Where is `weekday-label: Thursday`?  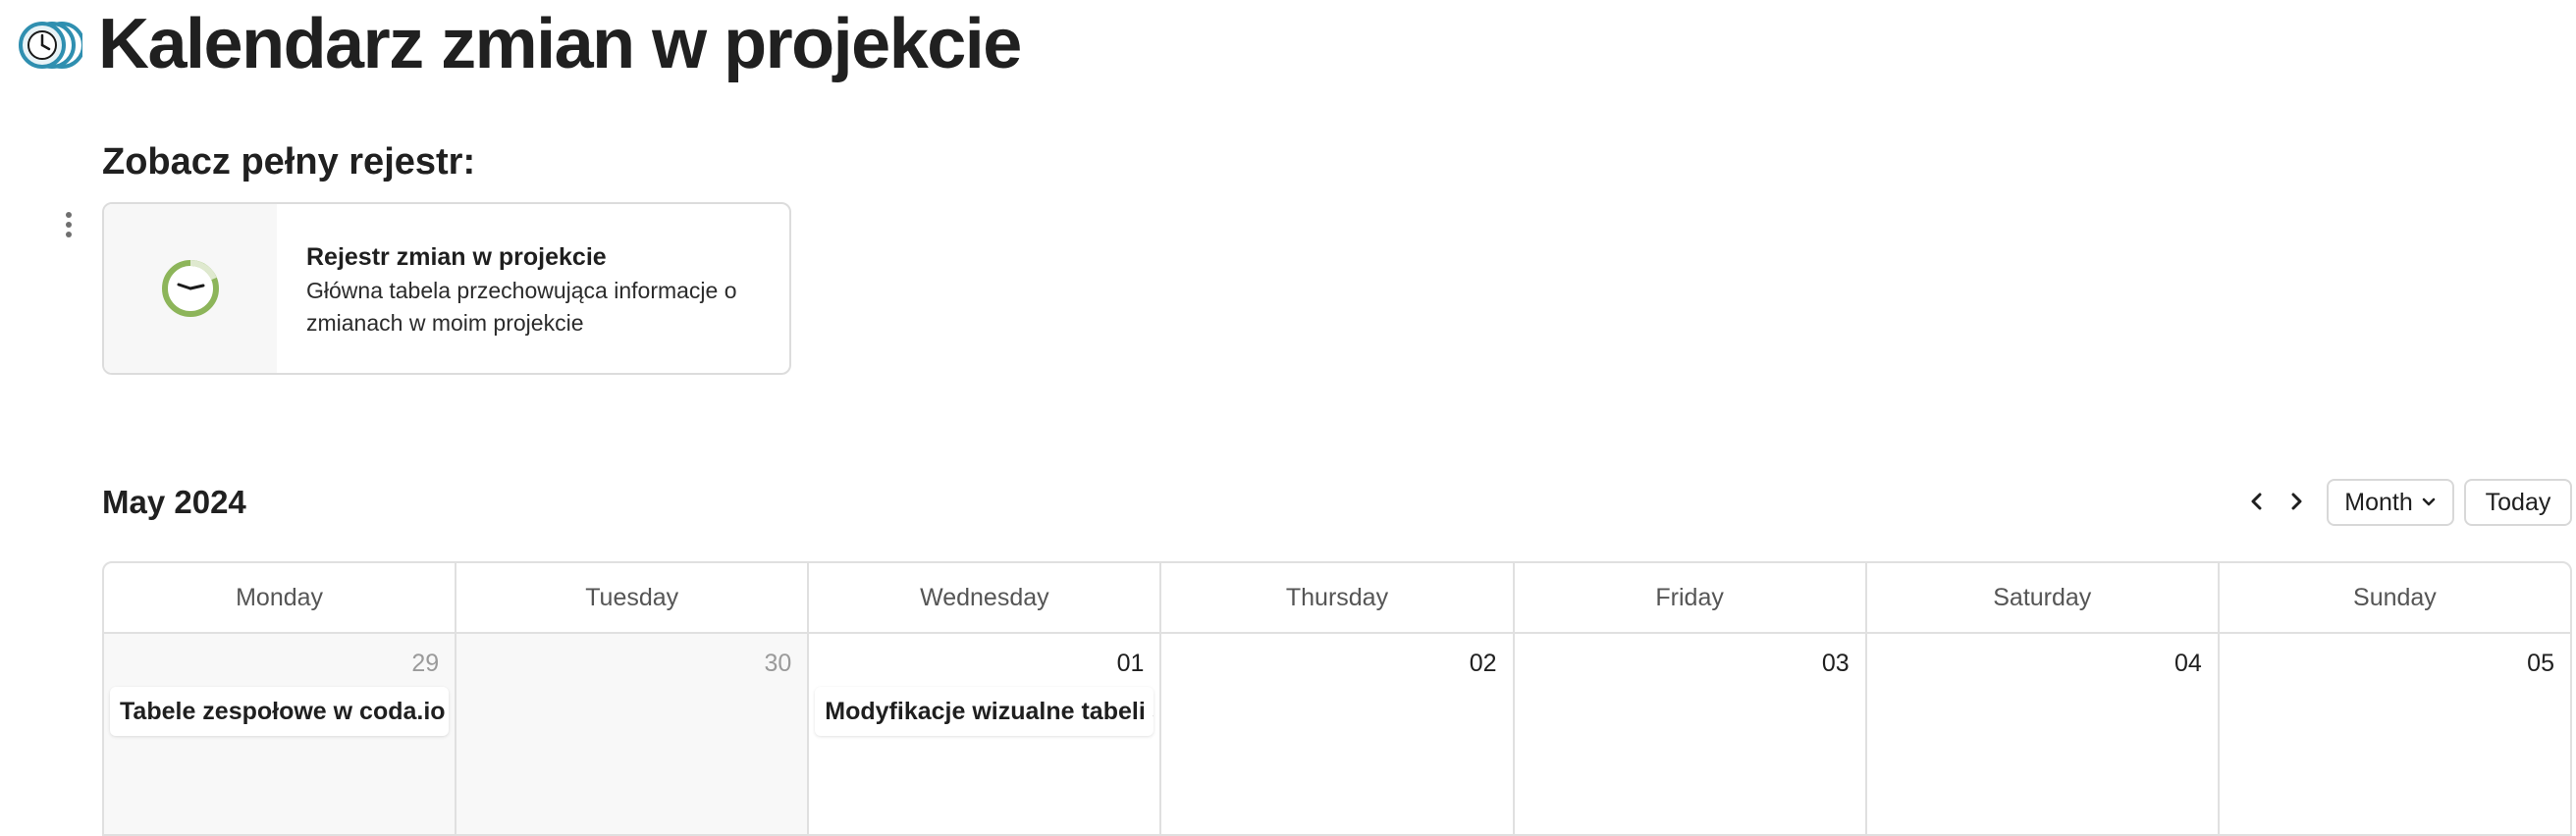
weekday-label: Thursday is located at coordinates (1338, 597).